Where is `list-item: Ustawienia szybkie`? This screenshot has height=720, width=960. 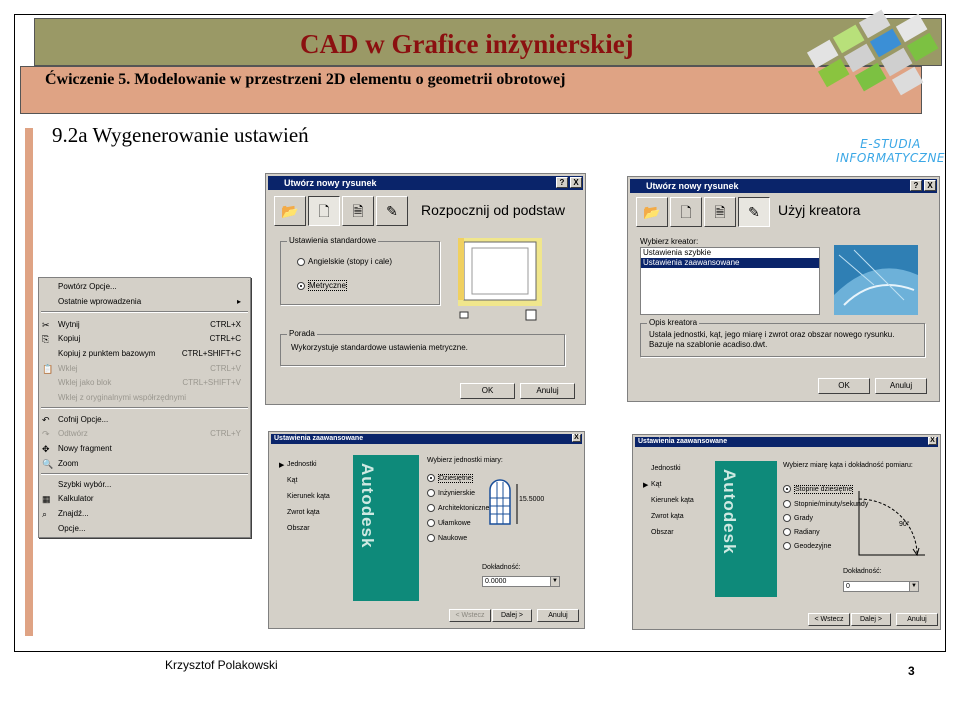 list-item: Ustawienia szybkie is located at coordinates (730, 253).